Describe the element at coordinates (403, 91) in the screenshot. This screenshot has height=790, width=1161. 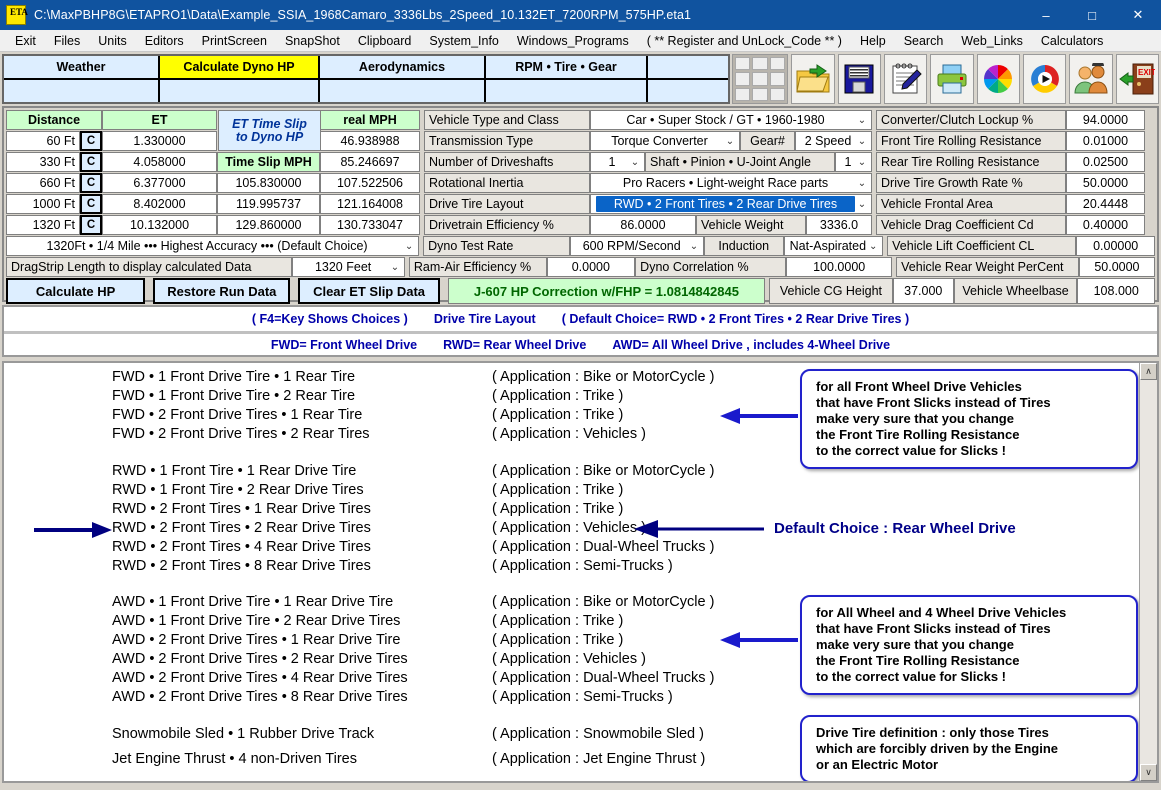
I see `tab-aerodynamics-value` at that location.